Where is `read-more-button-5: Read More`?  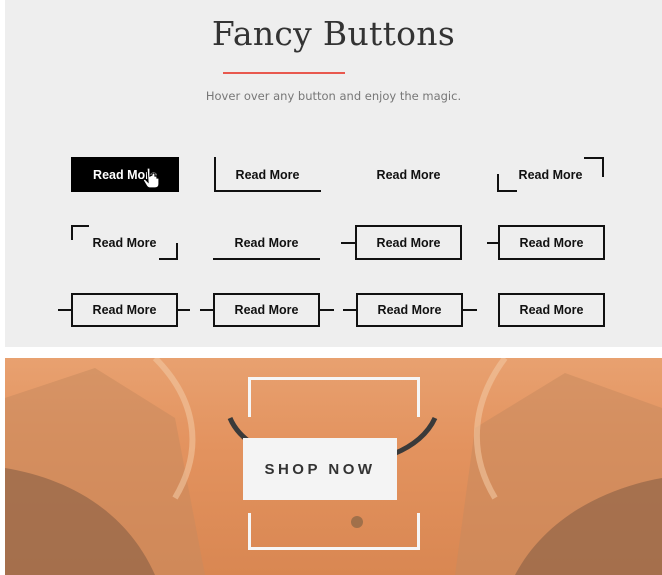 read-more-button-5: Read More is located at coordinates (124, 242).